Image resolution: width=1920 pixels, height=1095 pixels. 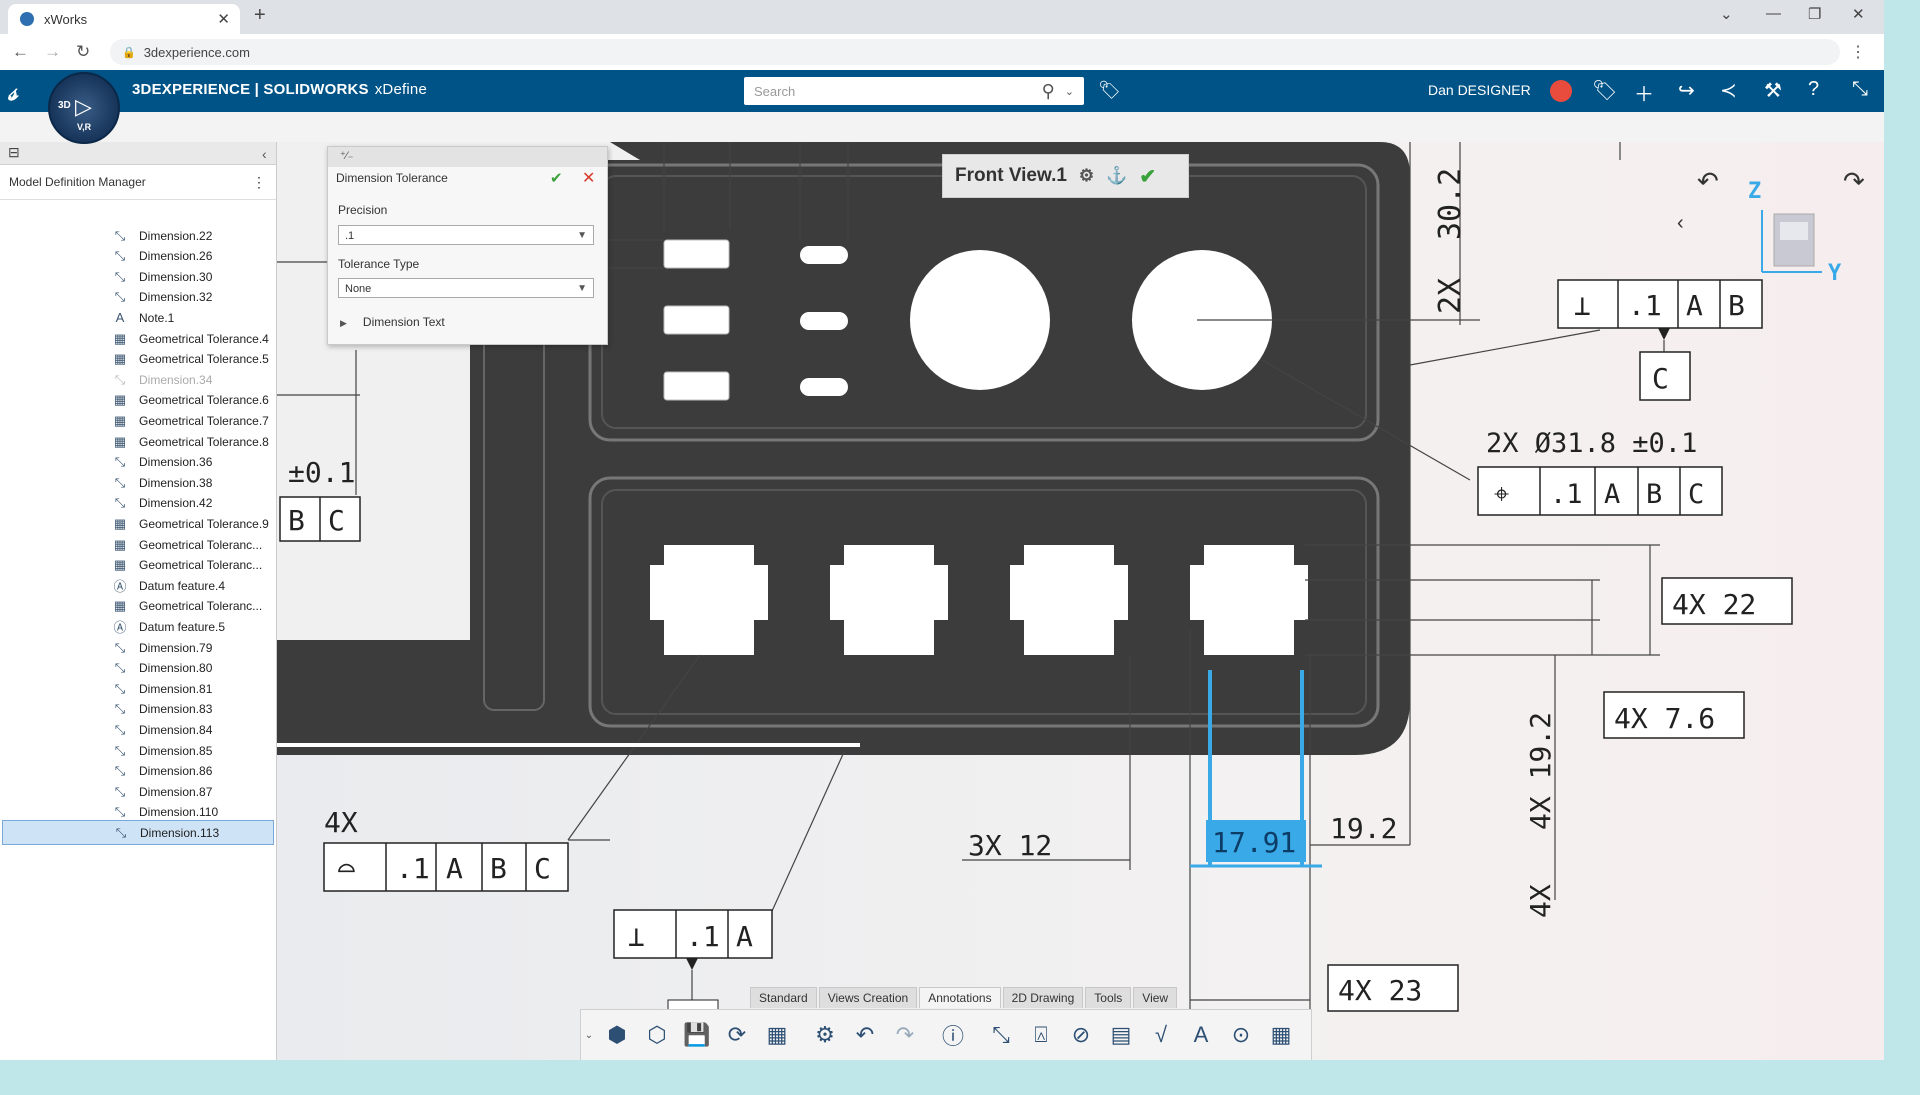 I want to click on part-icon: ⬡, so click(x=657, y=1035).